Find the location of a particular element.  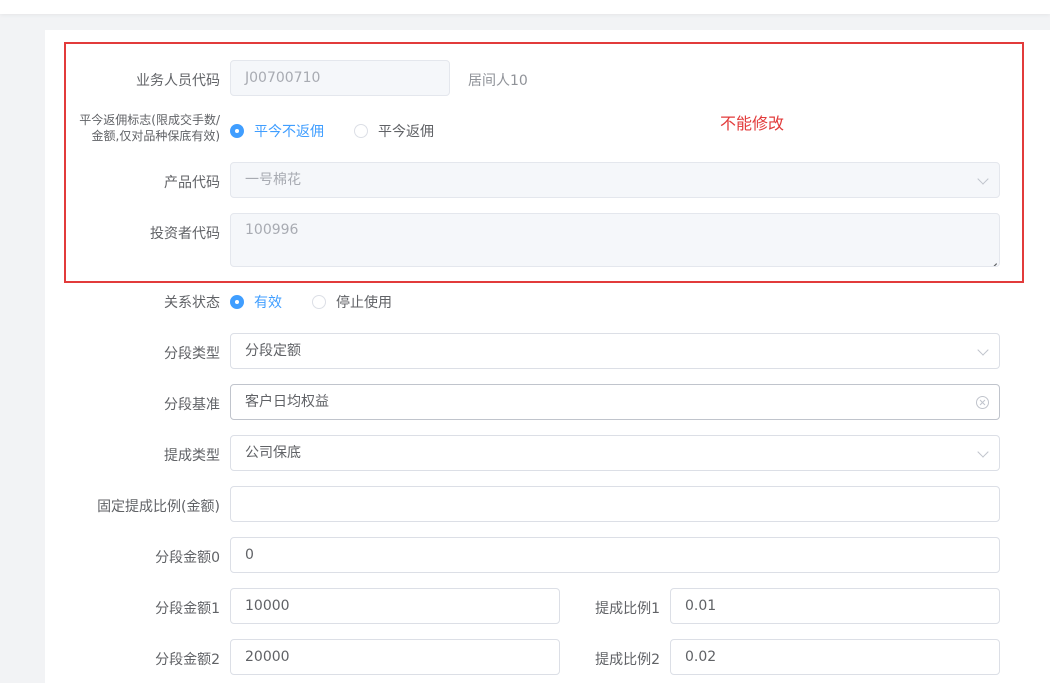

radio-unchecked-icon is located at coordinates (319, 302).